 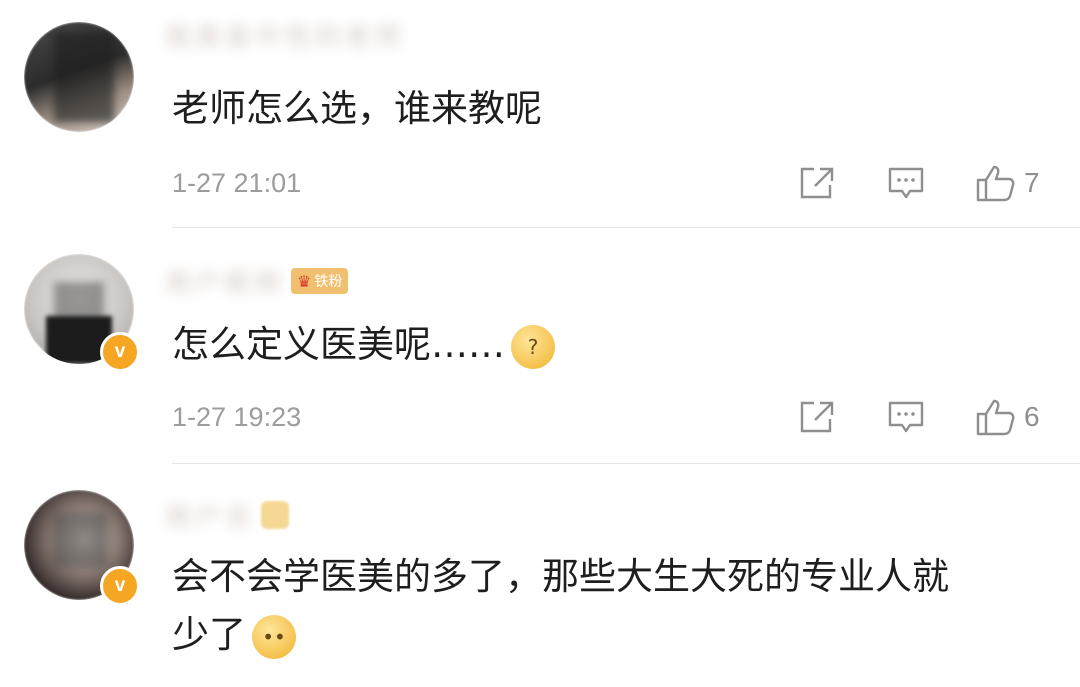 I want to click on comment-actions: 6, so click(x=920, y=417).